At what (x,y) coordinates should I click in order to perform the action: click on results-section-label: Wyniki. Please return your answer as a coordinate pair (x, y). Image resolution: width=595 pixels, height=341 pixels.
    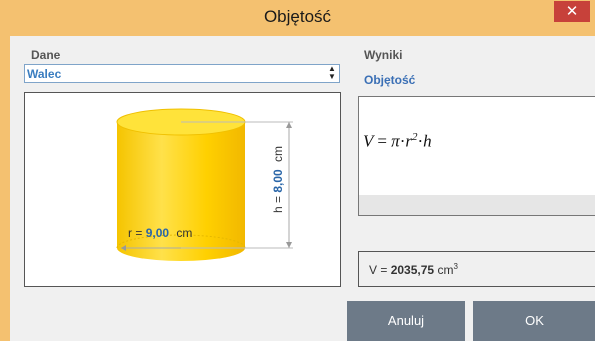
    Looking at the image, I should click on (383, 55).